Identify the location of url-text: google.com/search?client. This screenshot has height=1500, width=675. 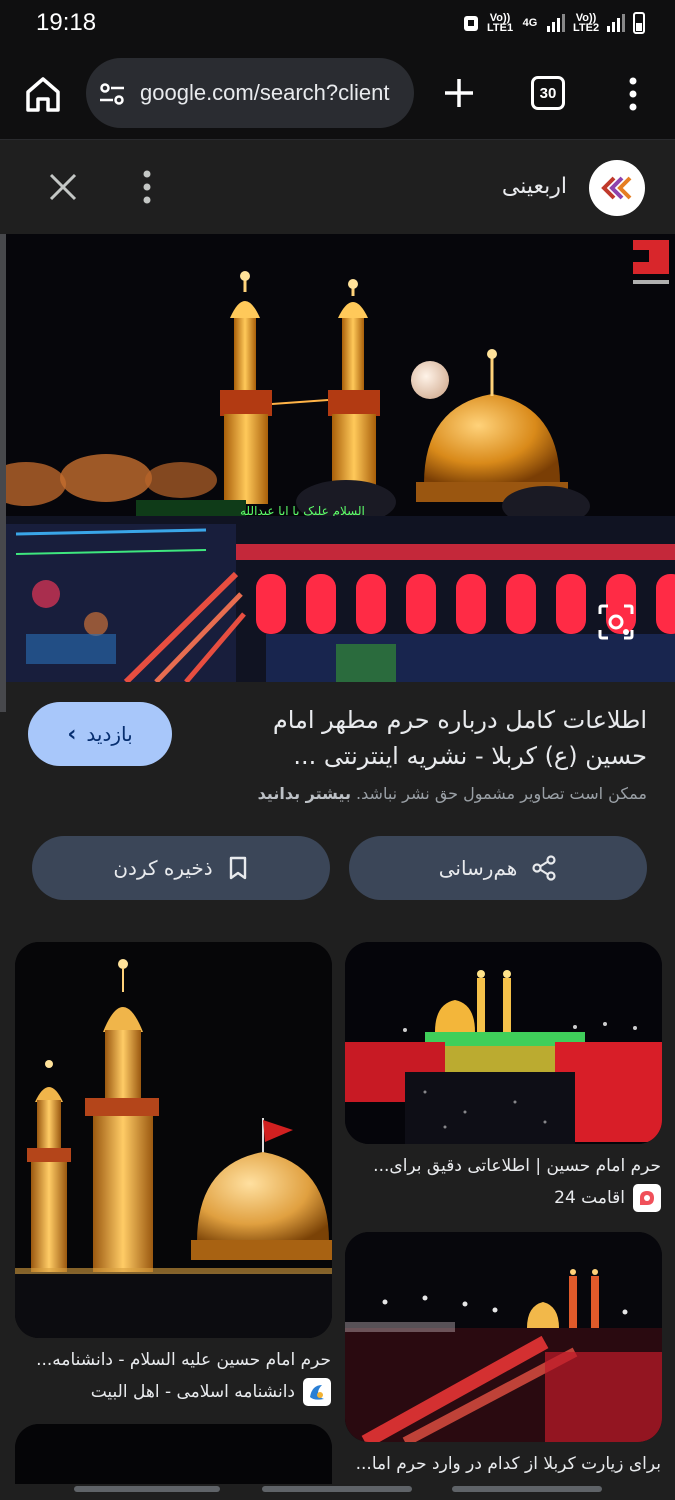
(272, 93).